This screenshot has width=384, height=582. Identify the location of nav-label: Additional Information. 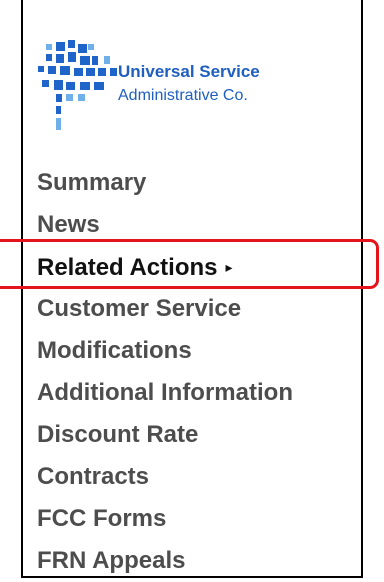
(165, 392).